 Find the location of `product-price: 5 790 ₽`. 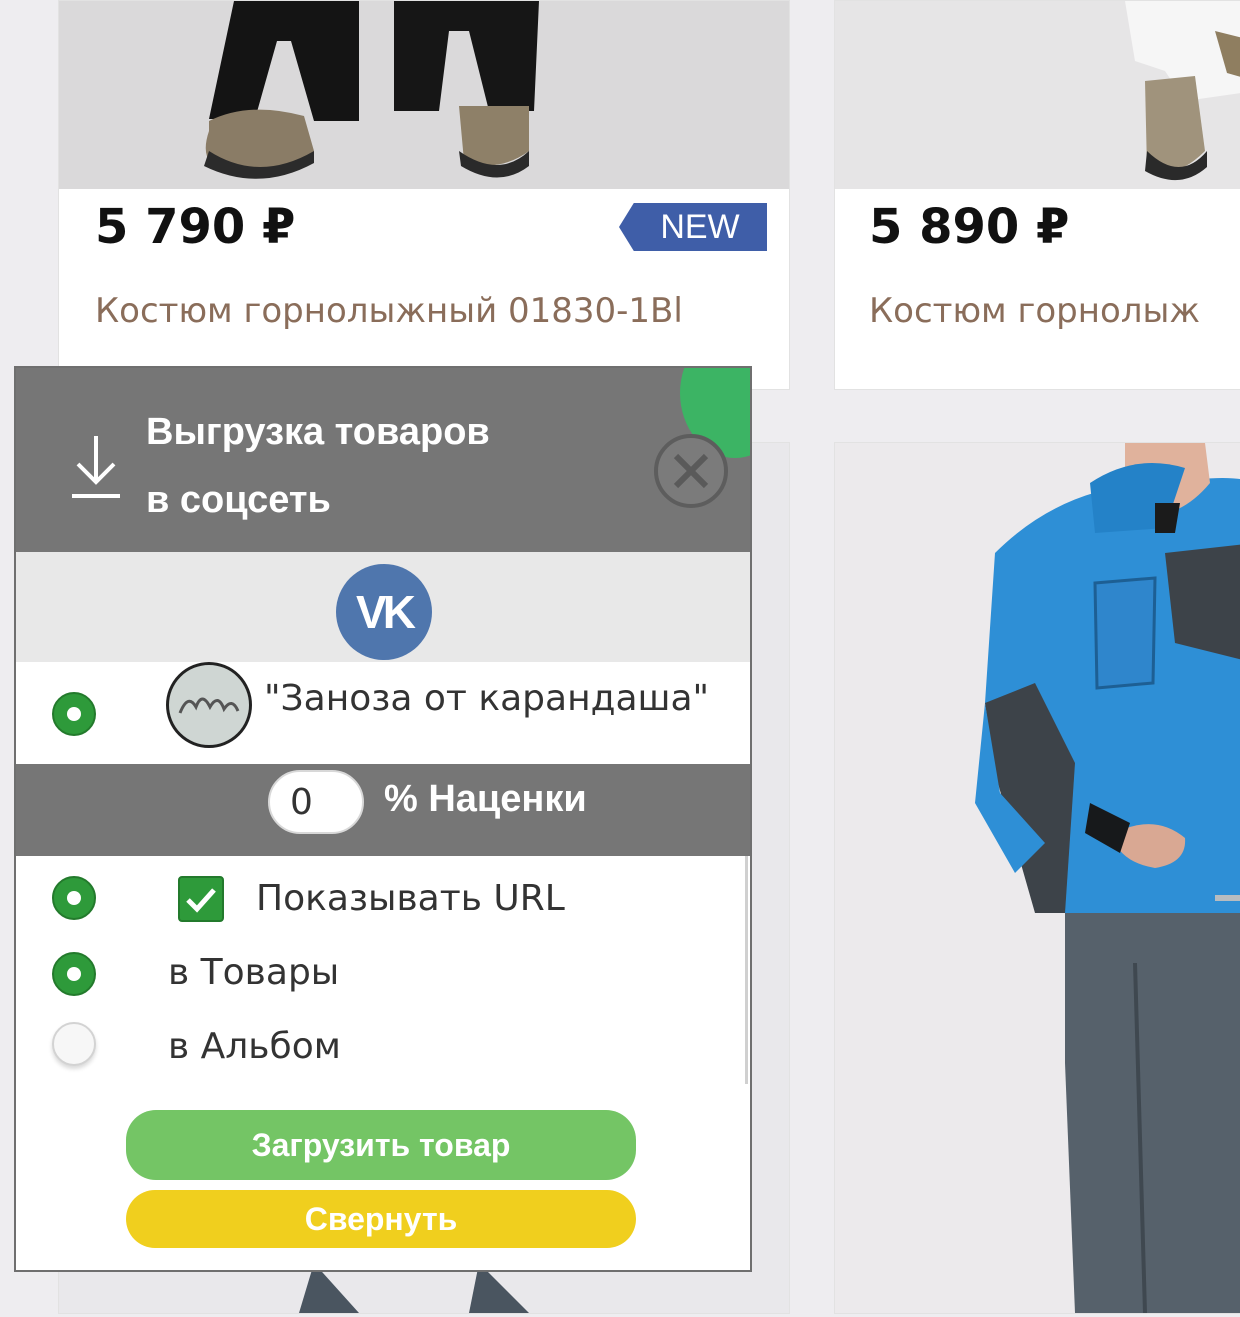

product-price: 5 790 ₽ is located at coordinates (195, 227).